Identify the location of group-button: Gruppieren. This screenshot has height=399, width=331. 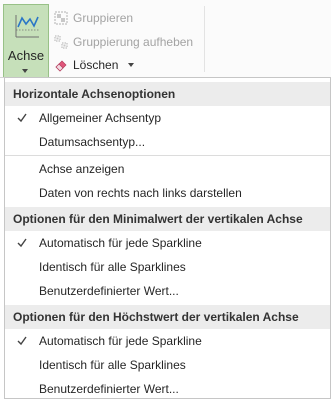
(93, 18).